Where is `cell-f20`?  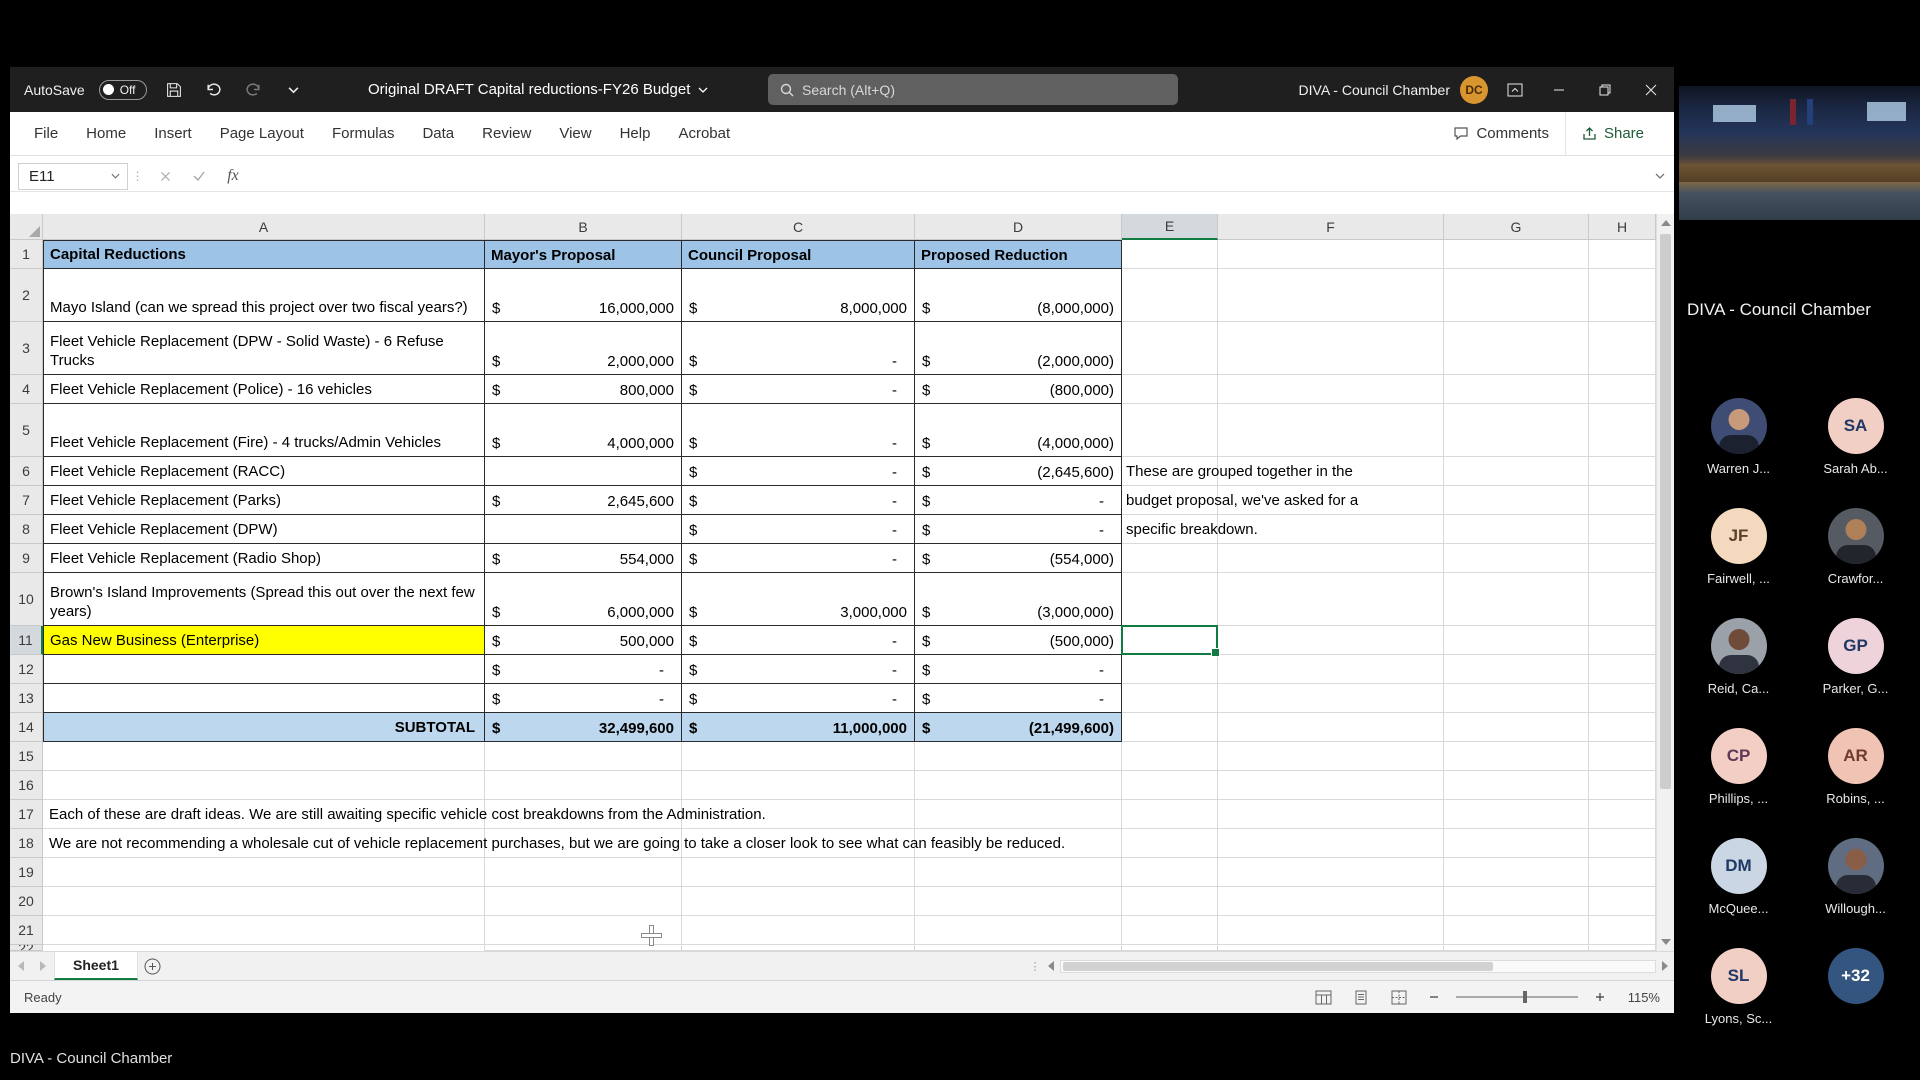 cell-f20 is located at coordinates (1331, 901).